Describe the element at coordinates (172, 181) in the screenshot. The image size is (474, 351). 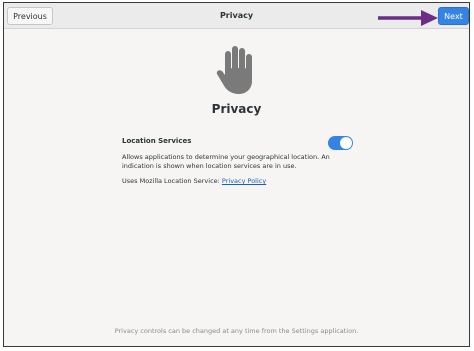
I see `uses-prefix: Uses Mozilla Location Service:` at that location.